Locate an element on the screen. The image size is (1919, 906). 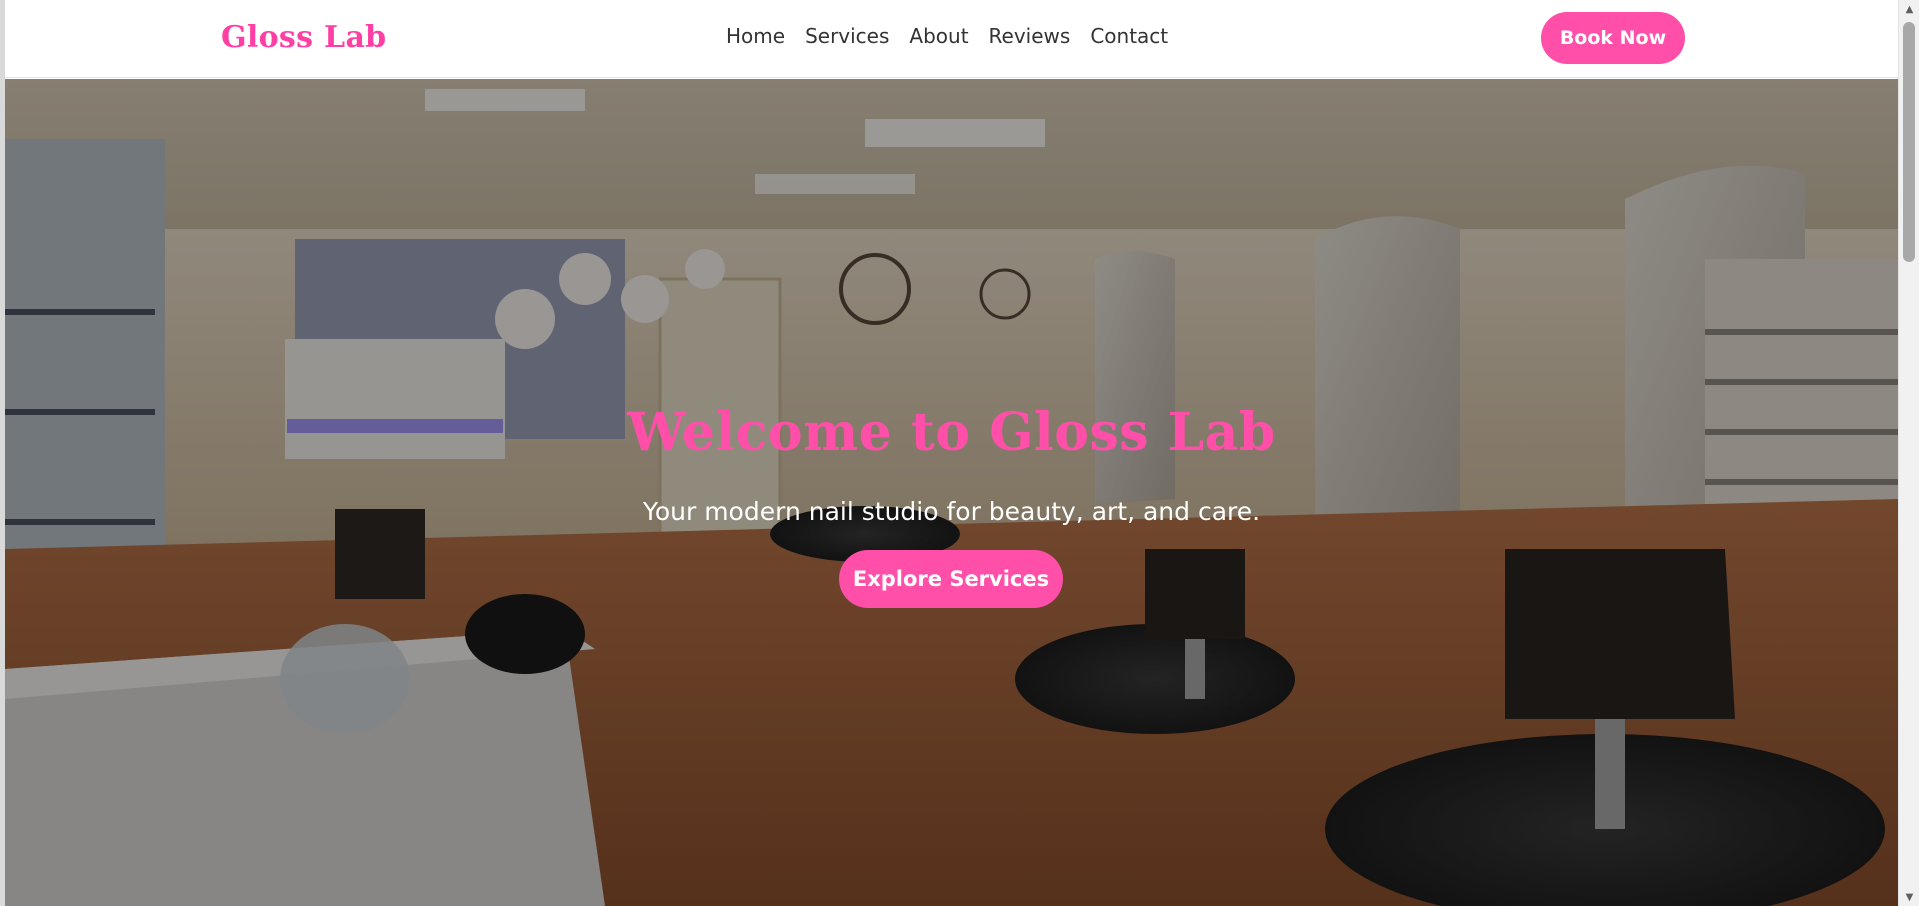
scrollbar-thumb is located at coordinates (1909, 142).